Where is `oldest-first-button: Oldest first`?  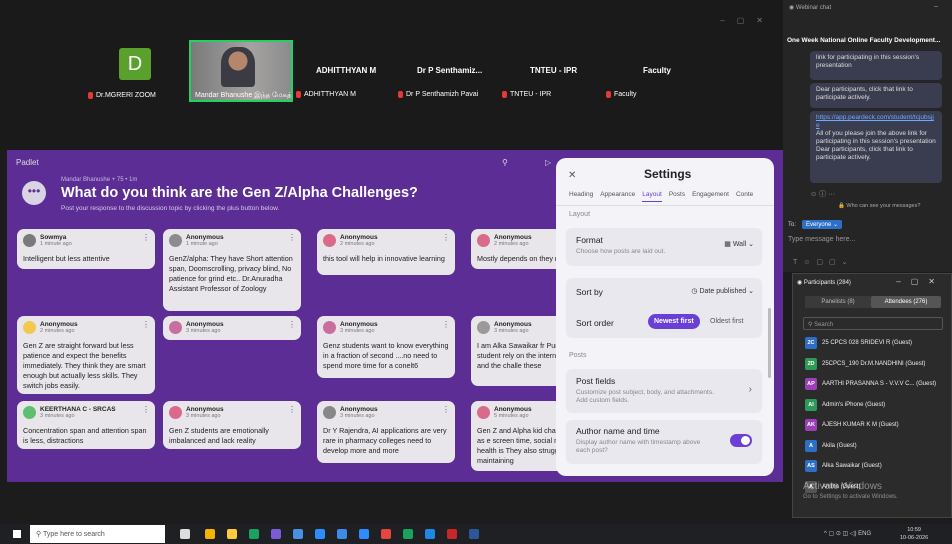
oldest-first-button: Oldest first is located at coordinates (726, 321).